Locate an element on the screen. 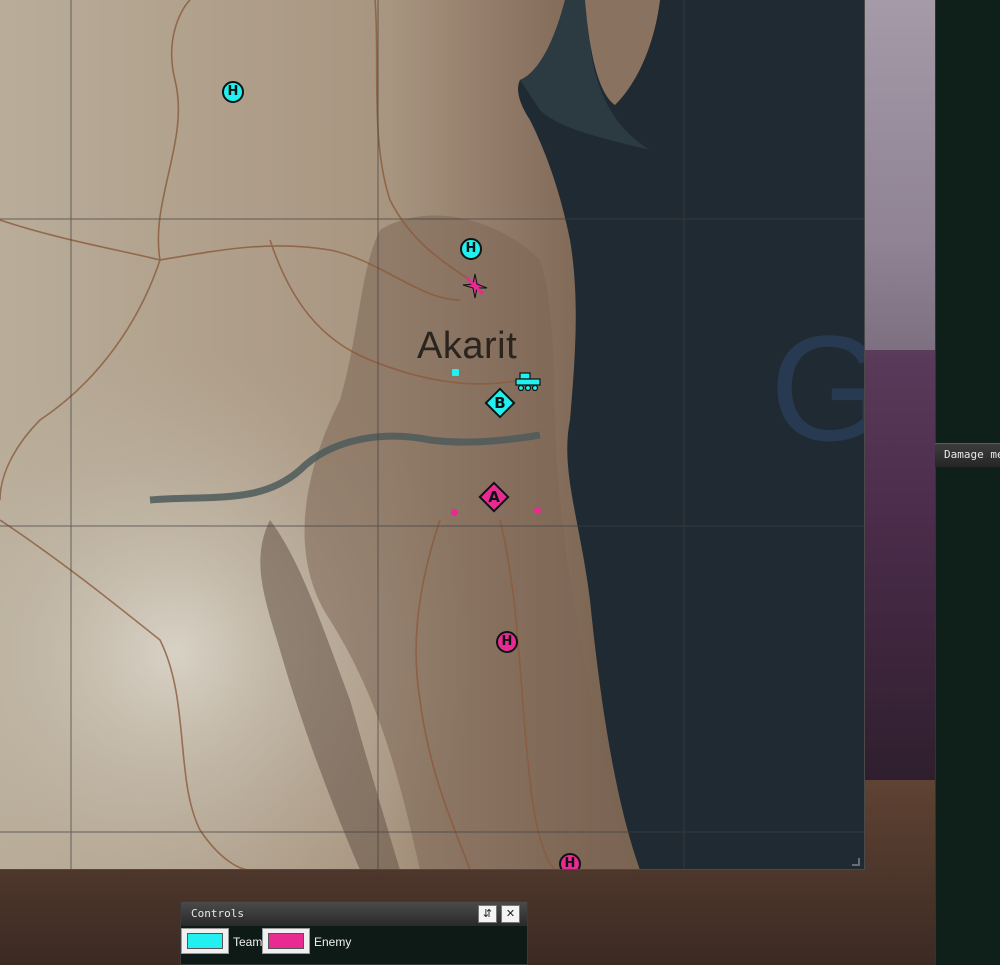 The width and height of the screenshot is (1000, 965). team-color-swatch is located at coordinates (205, 941).